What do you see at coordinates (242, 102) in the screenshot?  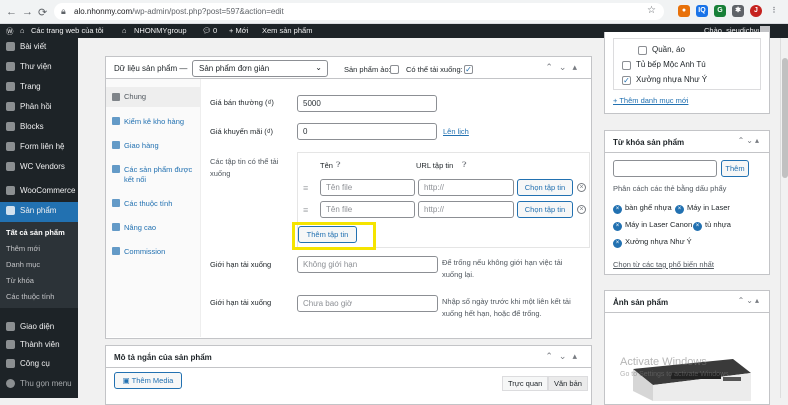 I see `regular-price-label: Giá bán thường (₫)` at bounding box center [242, 102].